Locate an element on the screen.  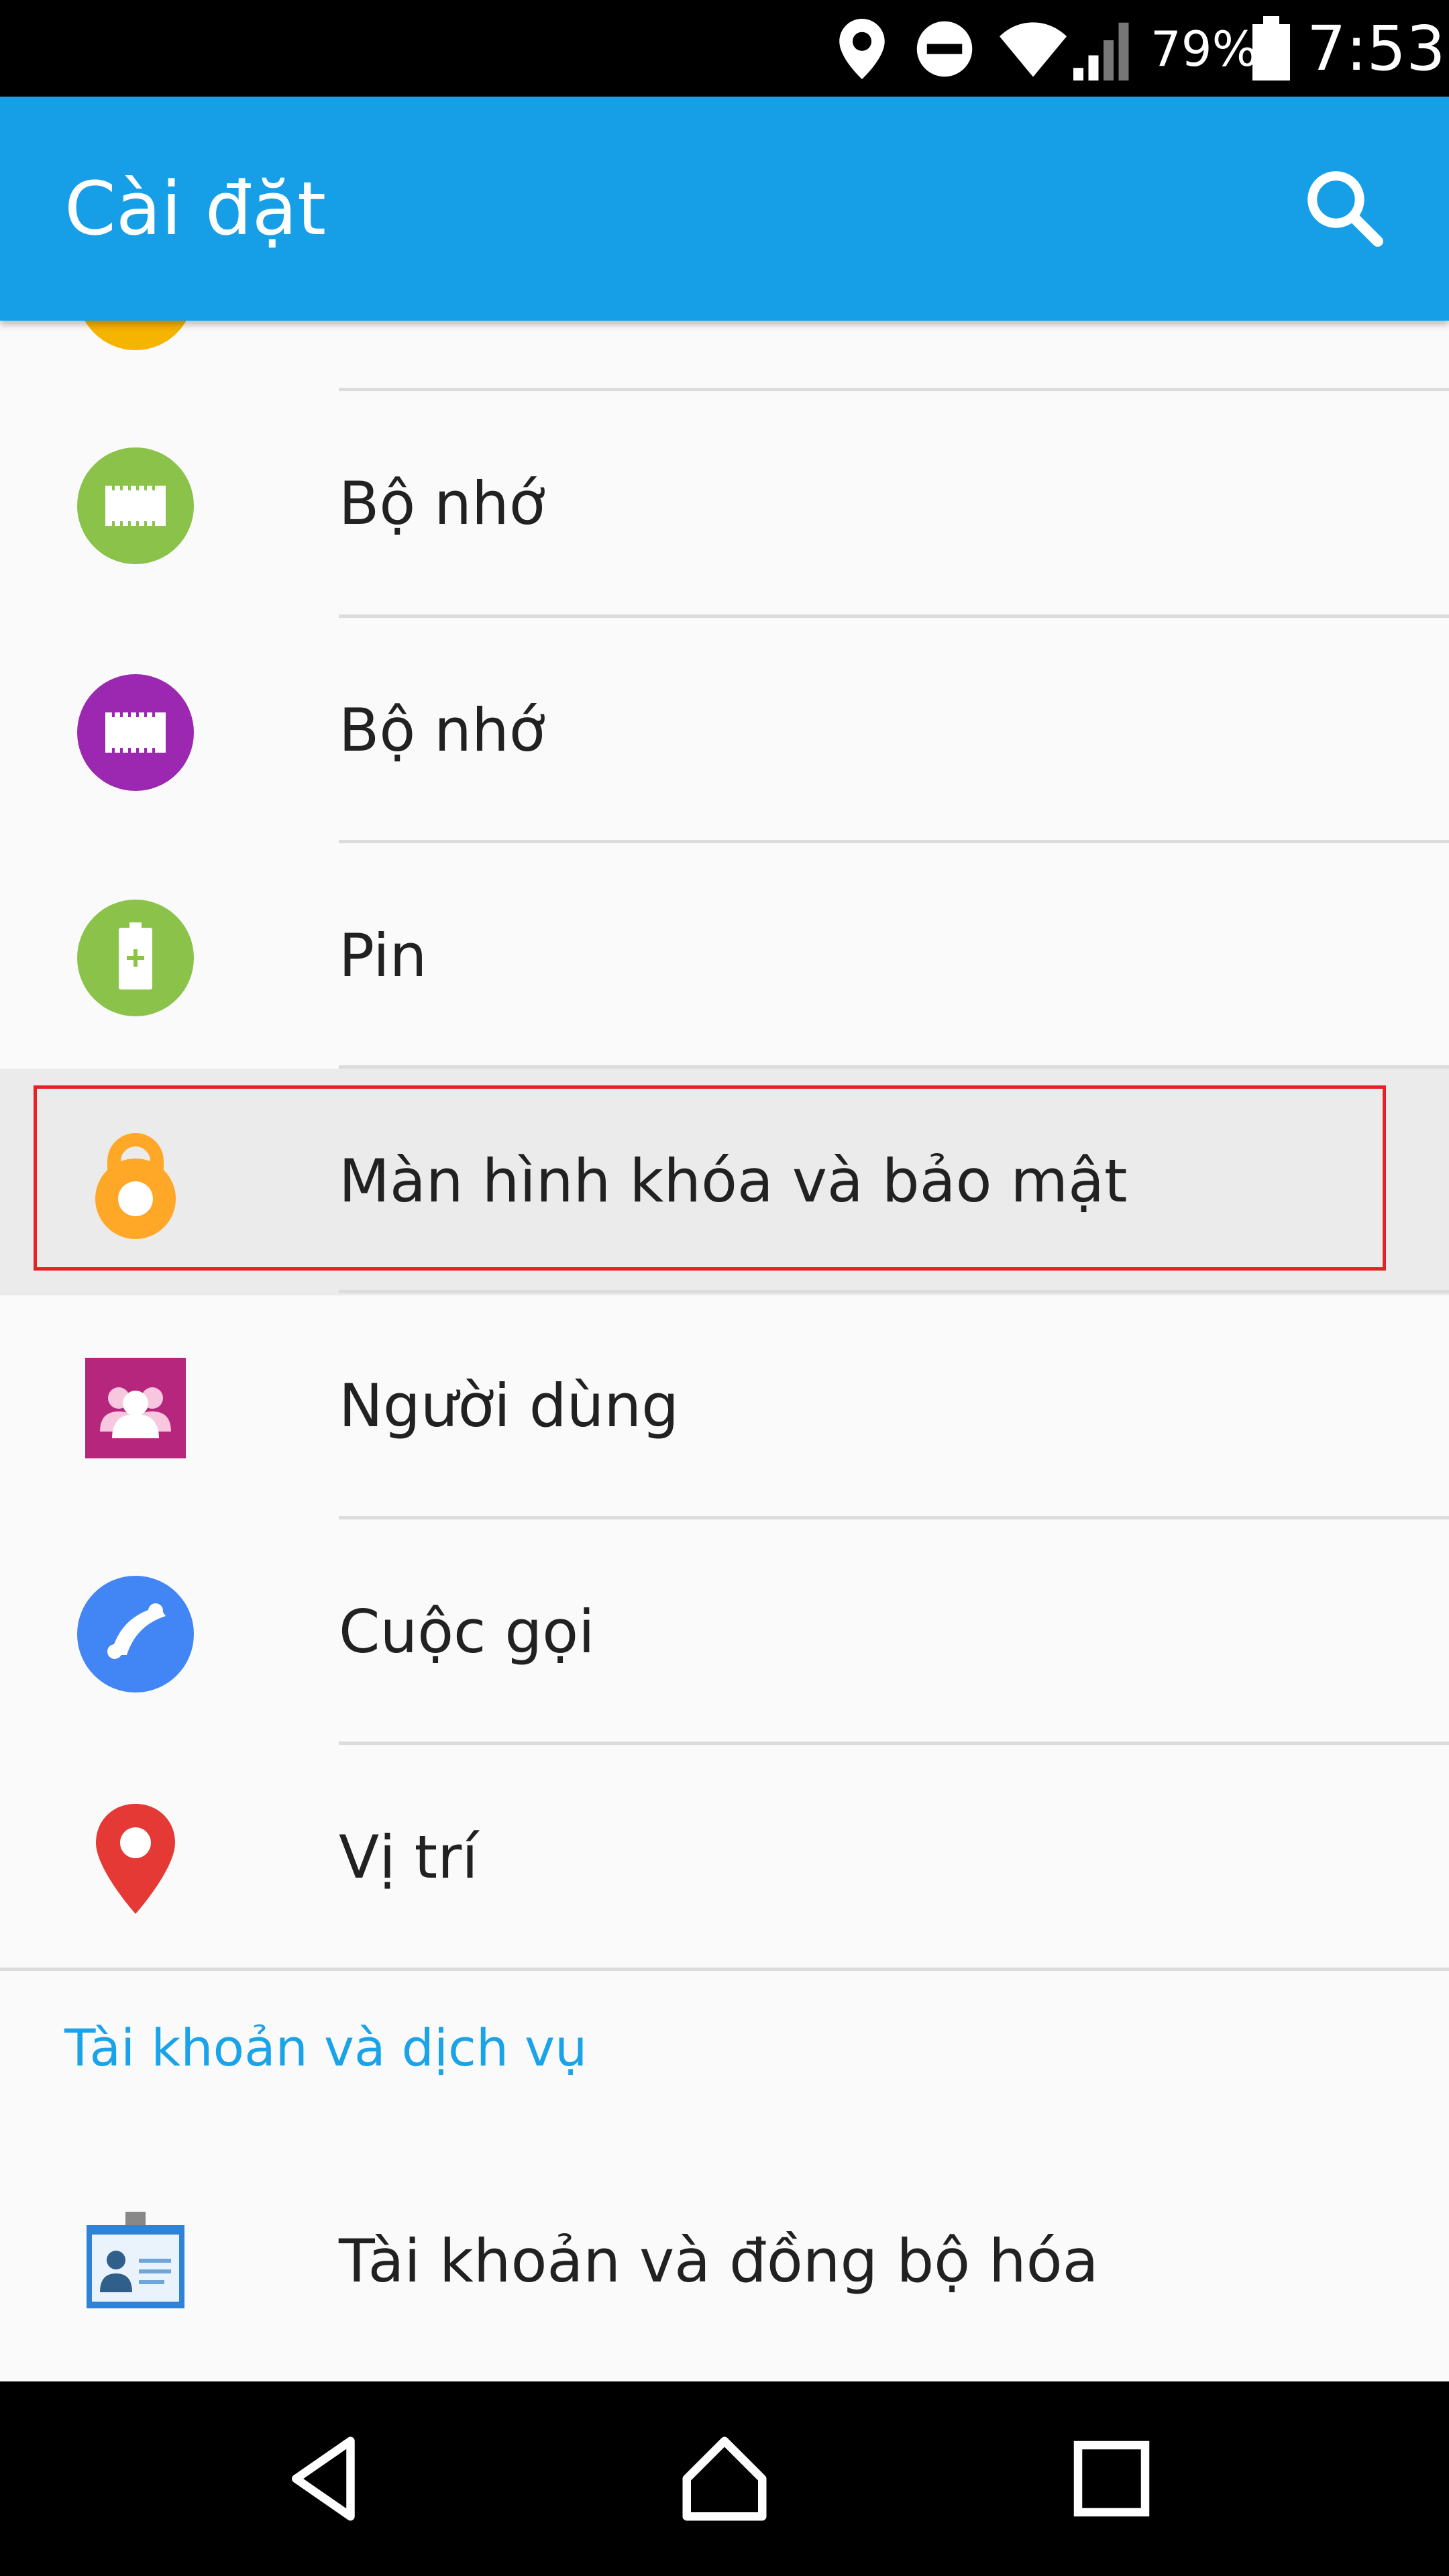
recents-button is located at coordinates (1111, 2478).